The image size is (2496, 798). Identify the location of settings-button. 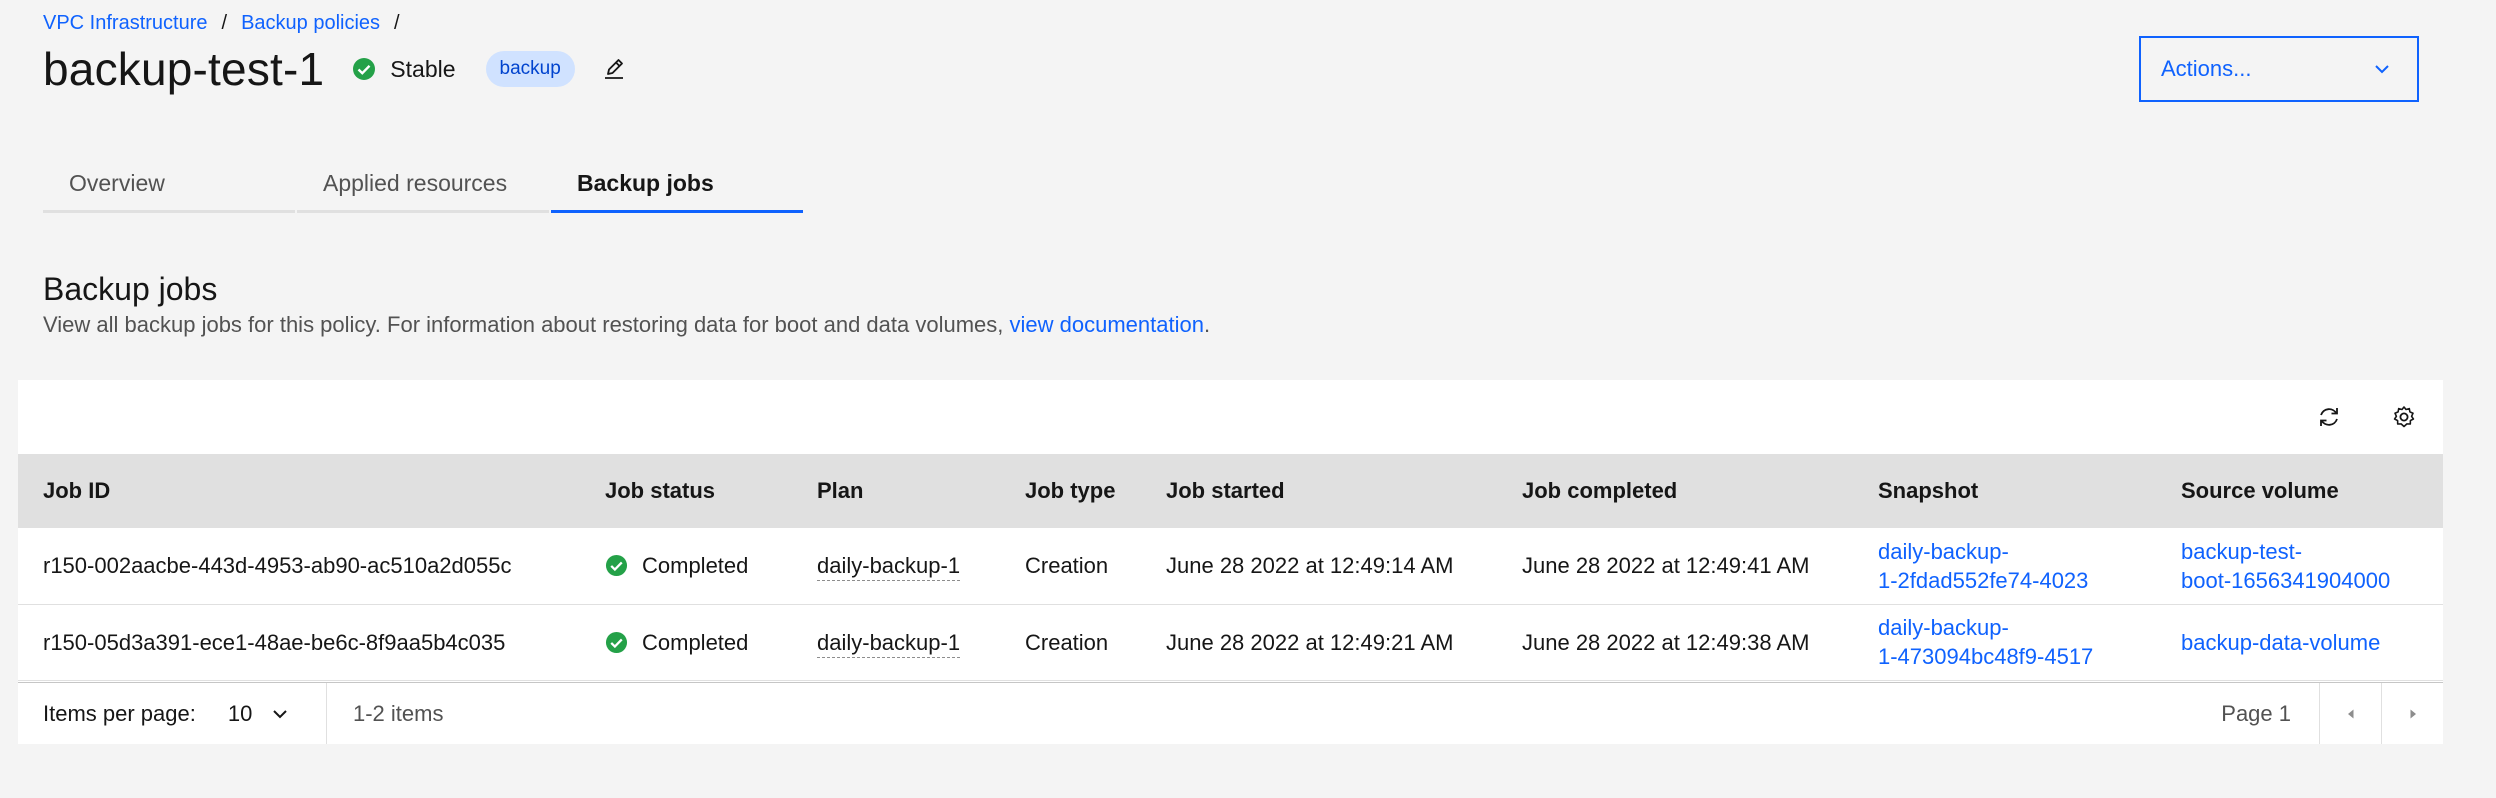
(2404, 417).